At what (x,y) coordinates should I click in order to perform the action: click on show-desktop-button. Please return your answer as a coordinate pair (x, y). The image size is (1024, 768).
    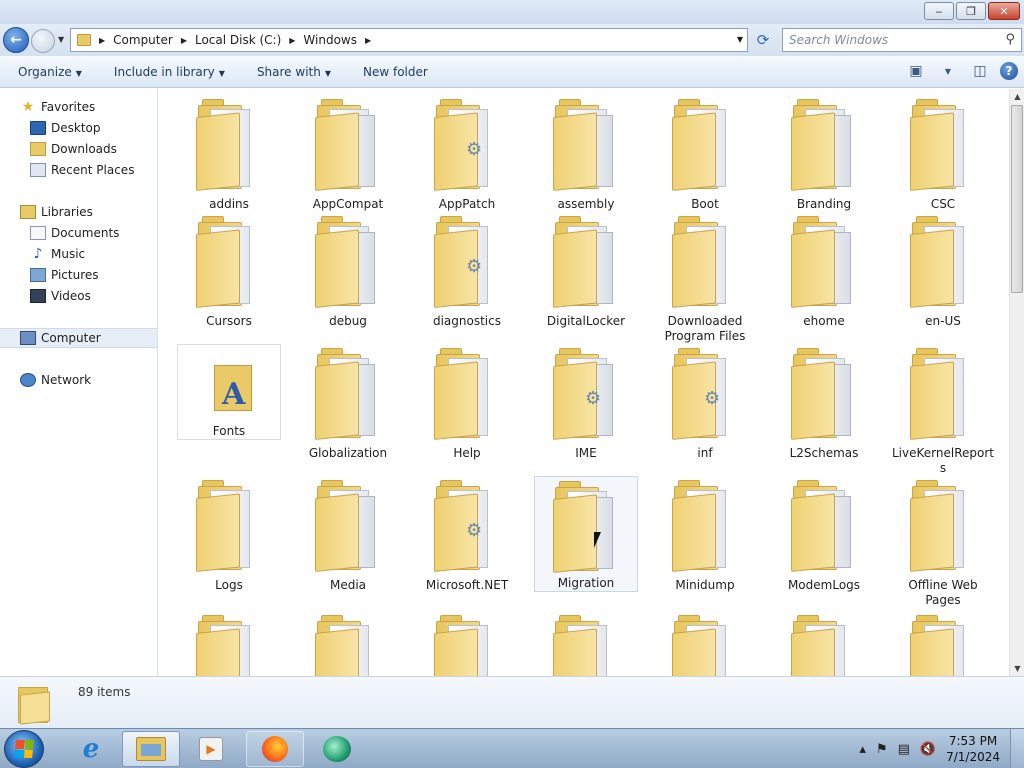
    Looking at the image, I should click on (1017, 748).